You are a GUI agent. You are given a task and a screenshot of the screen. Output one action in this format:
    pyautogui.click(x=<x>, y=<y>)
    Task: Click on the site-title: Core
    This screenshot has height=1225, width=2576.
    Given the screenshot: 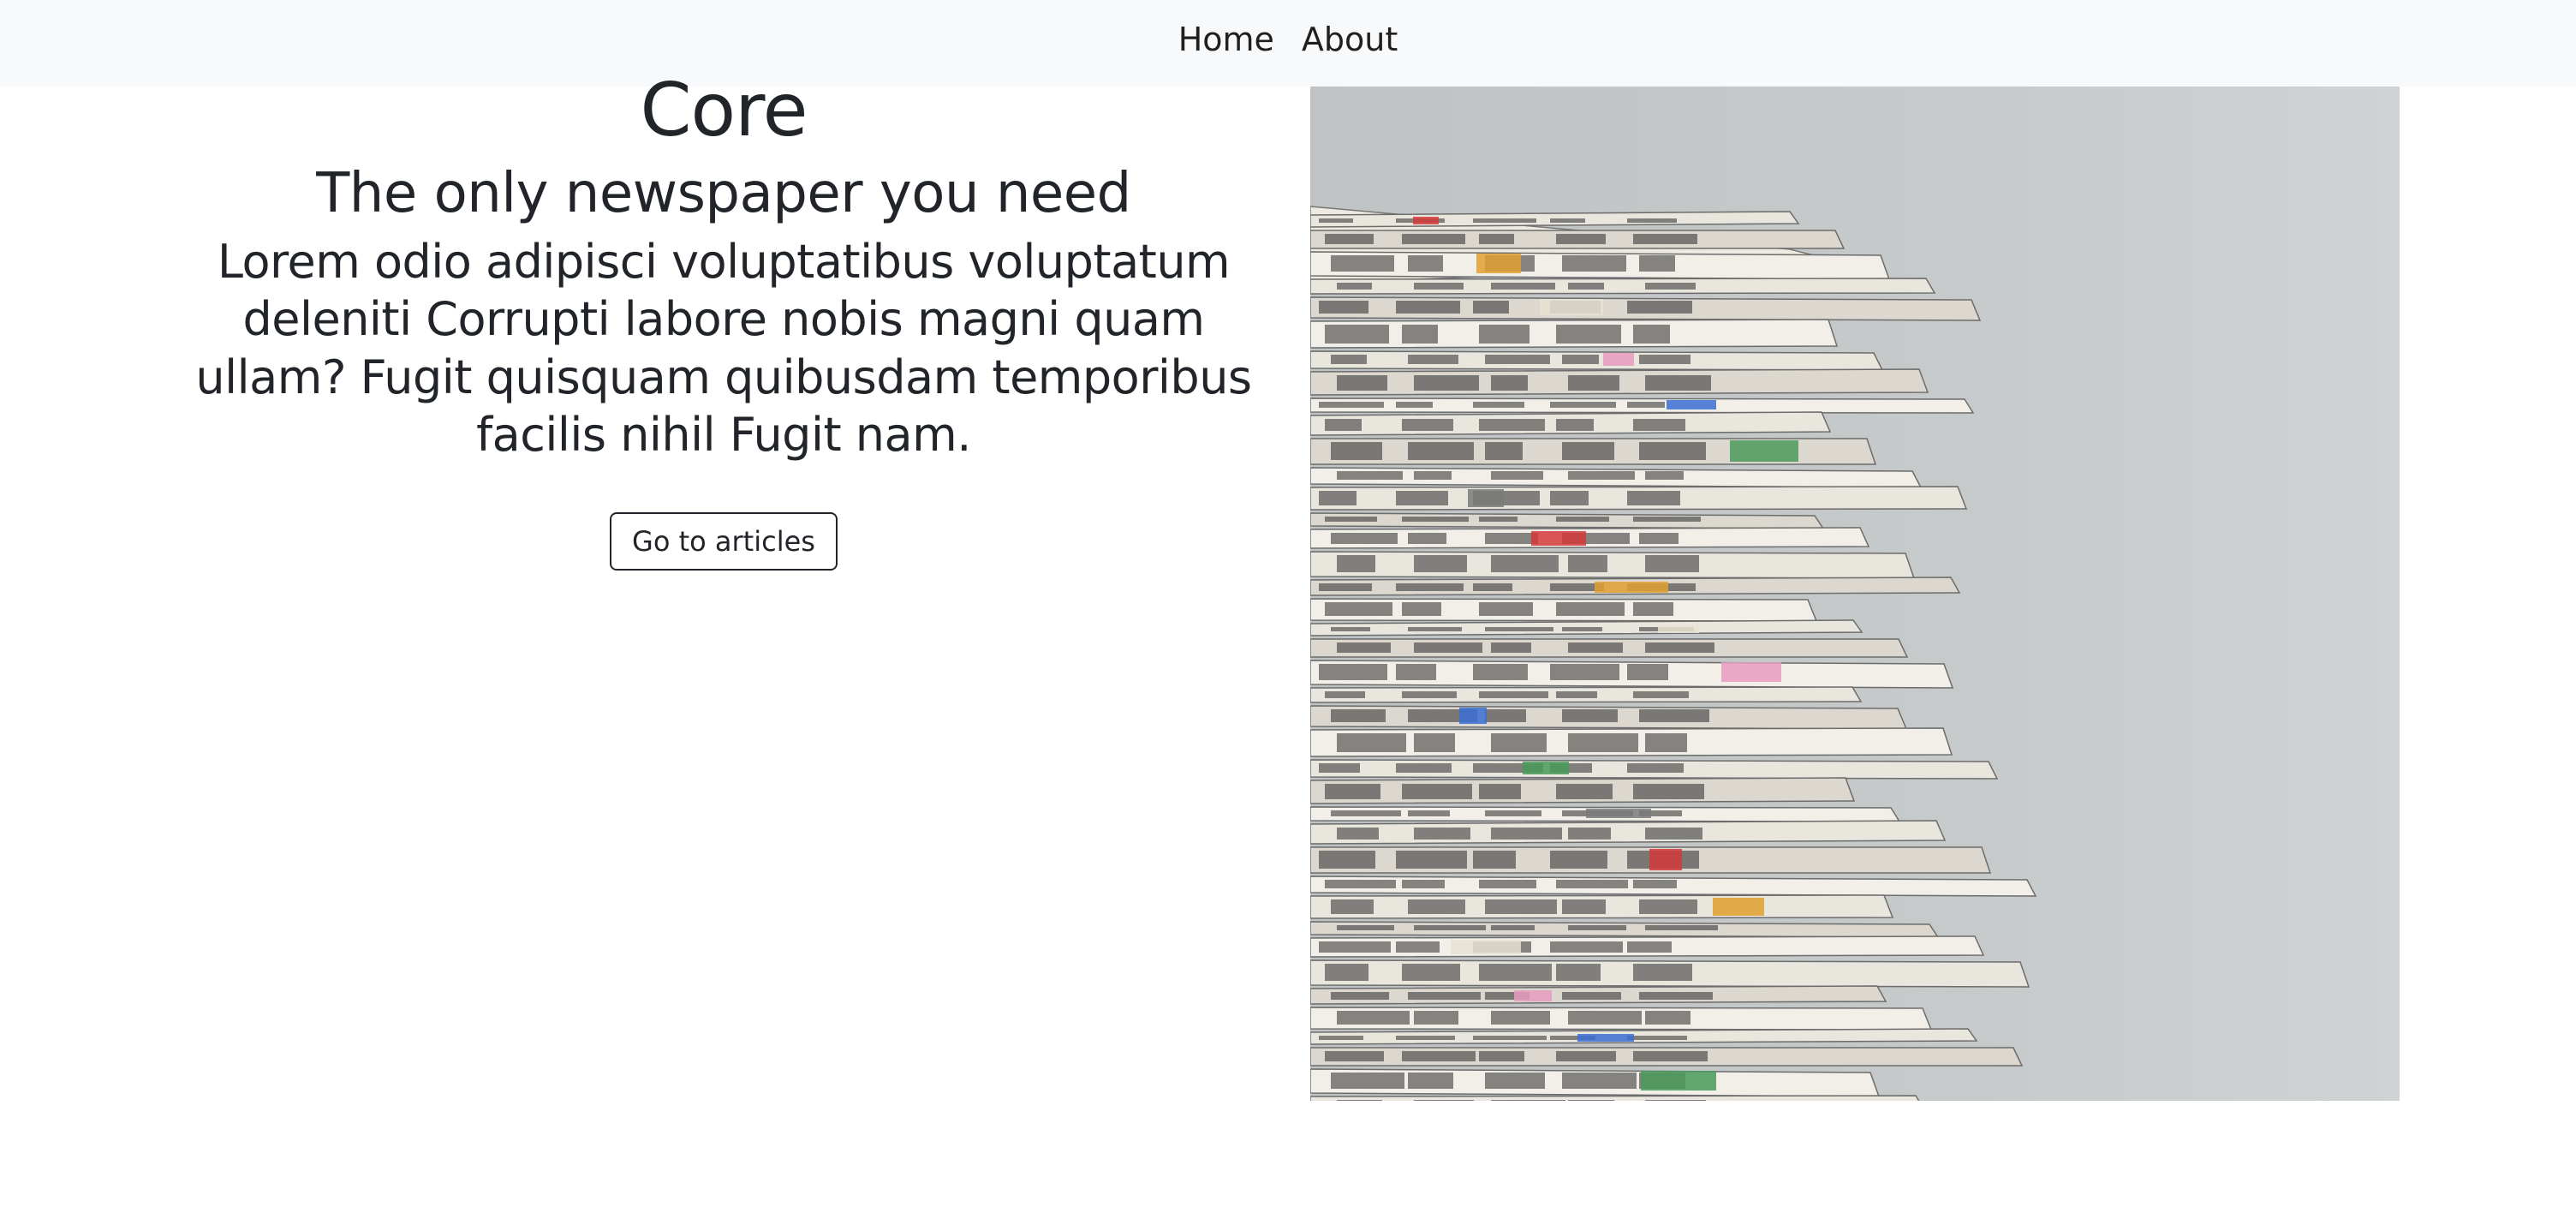 What is the action you would take?
    pyautogui.click(x=724, y=111)
    